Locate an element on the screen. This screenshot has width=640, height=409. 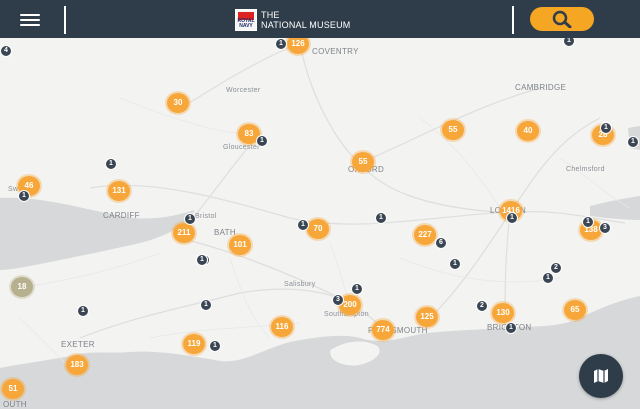
place-label-swansea: Sw is located at coordinates (13, 189).